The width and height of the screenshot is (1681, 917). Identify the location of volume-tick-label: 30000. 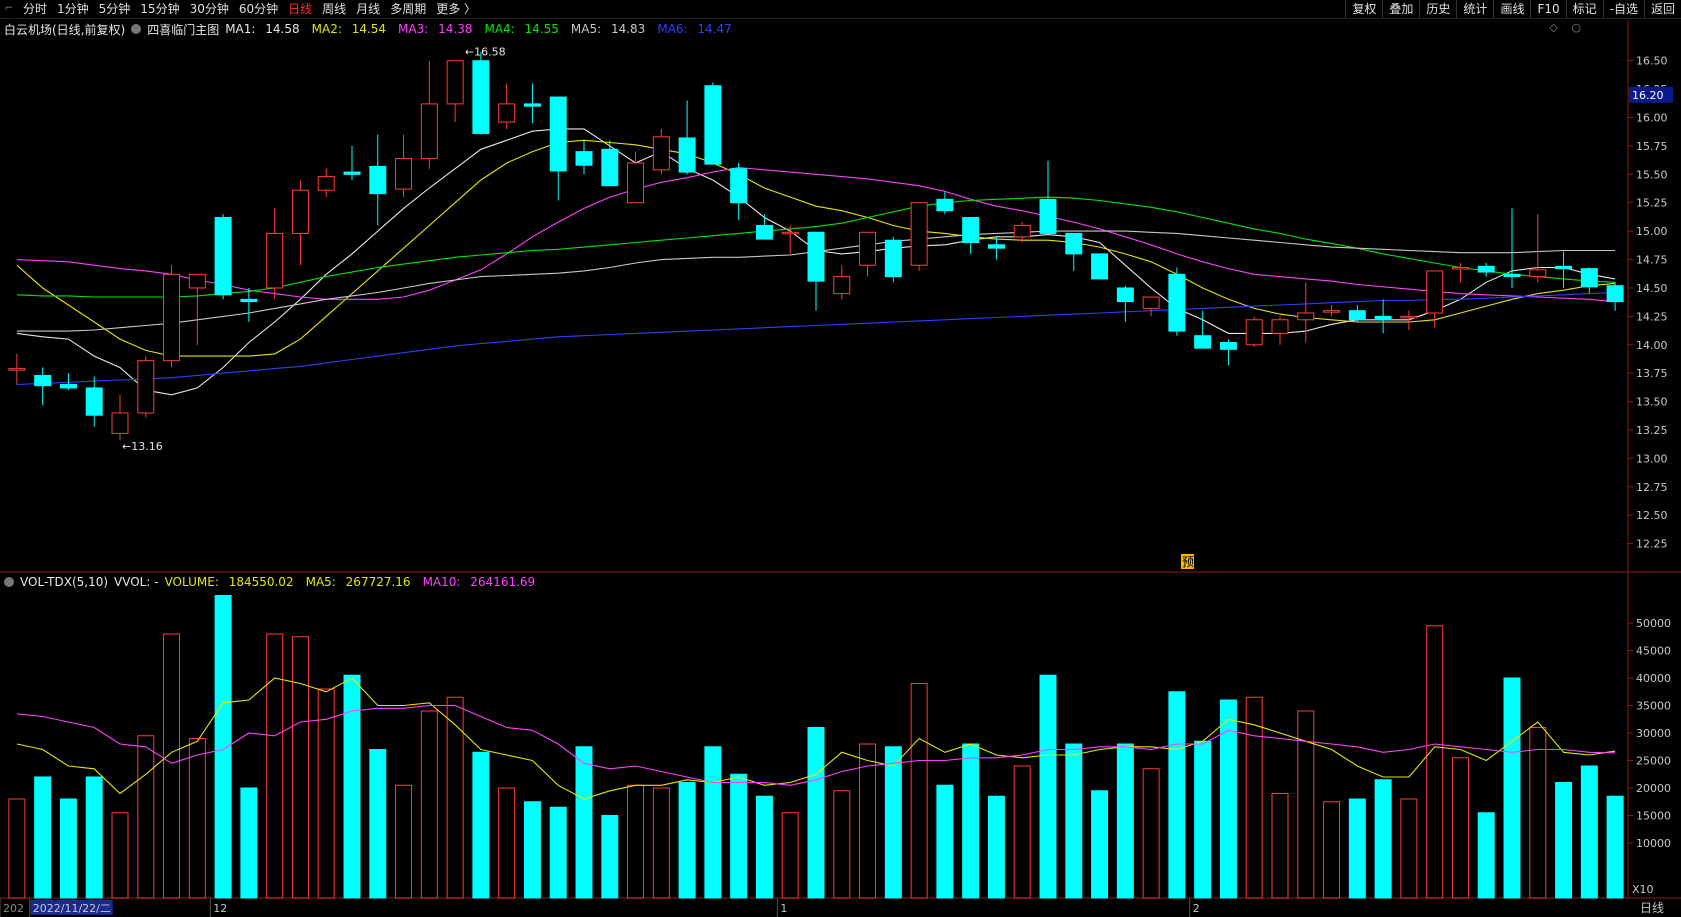
(1653, 733).